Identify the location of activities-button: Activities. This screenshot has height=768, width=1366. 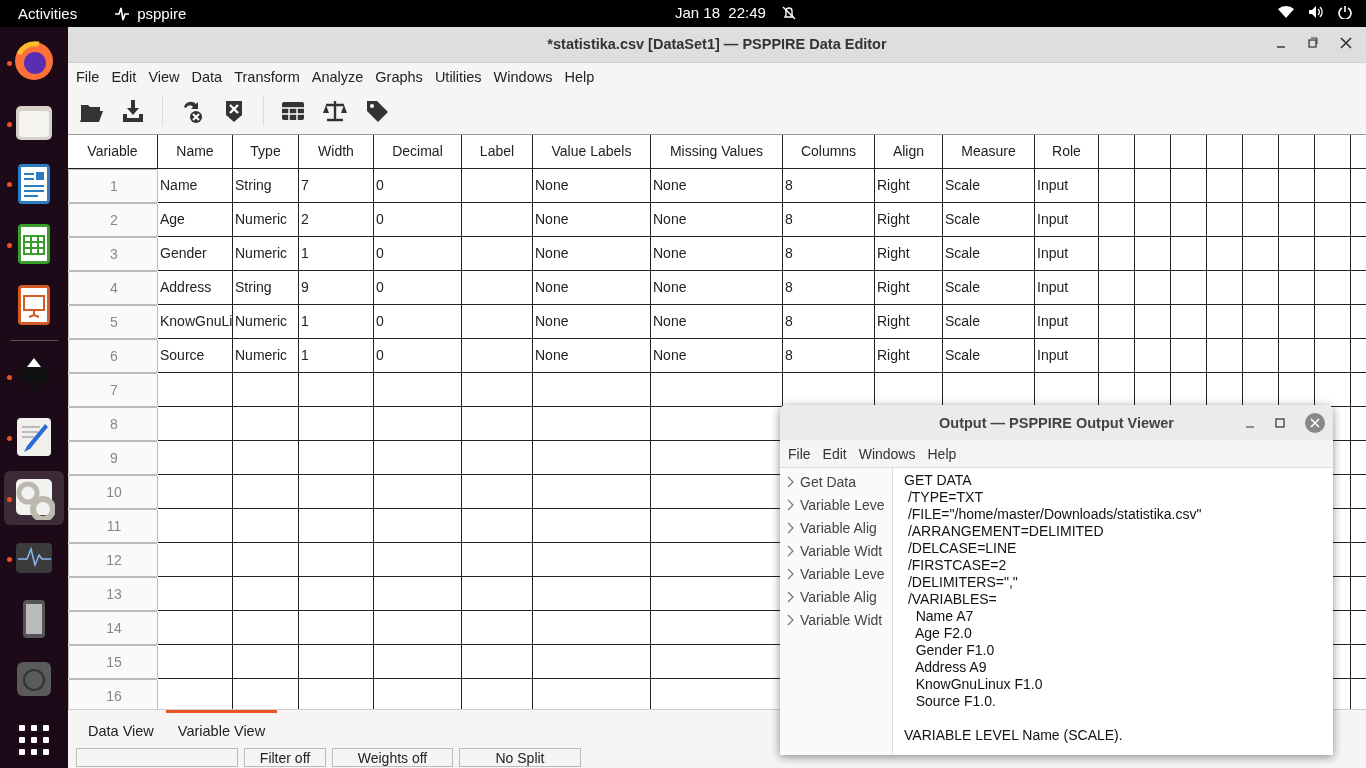
(48, 13).